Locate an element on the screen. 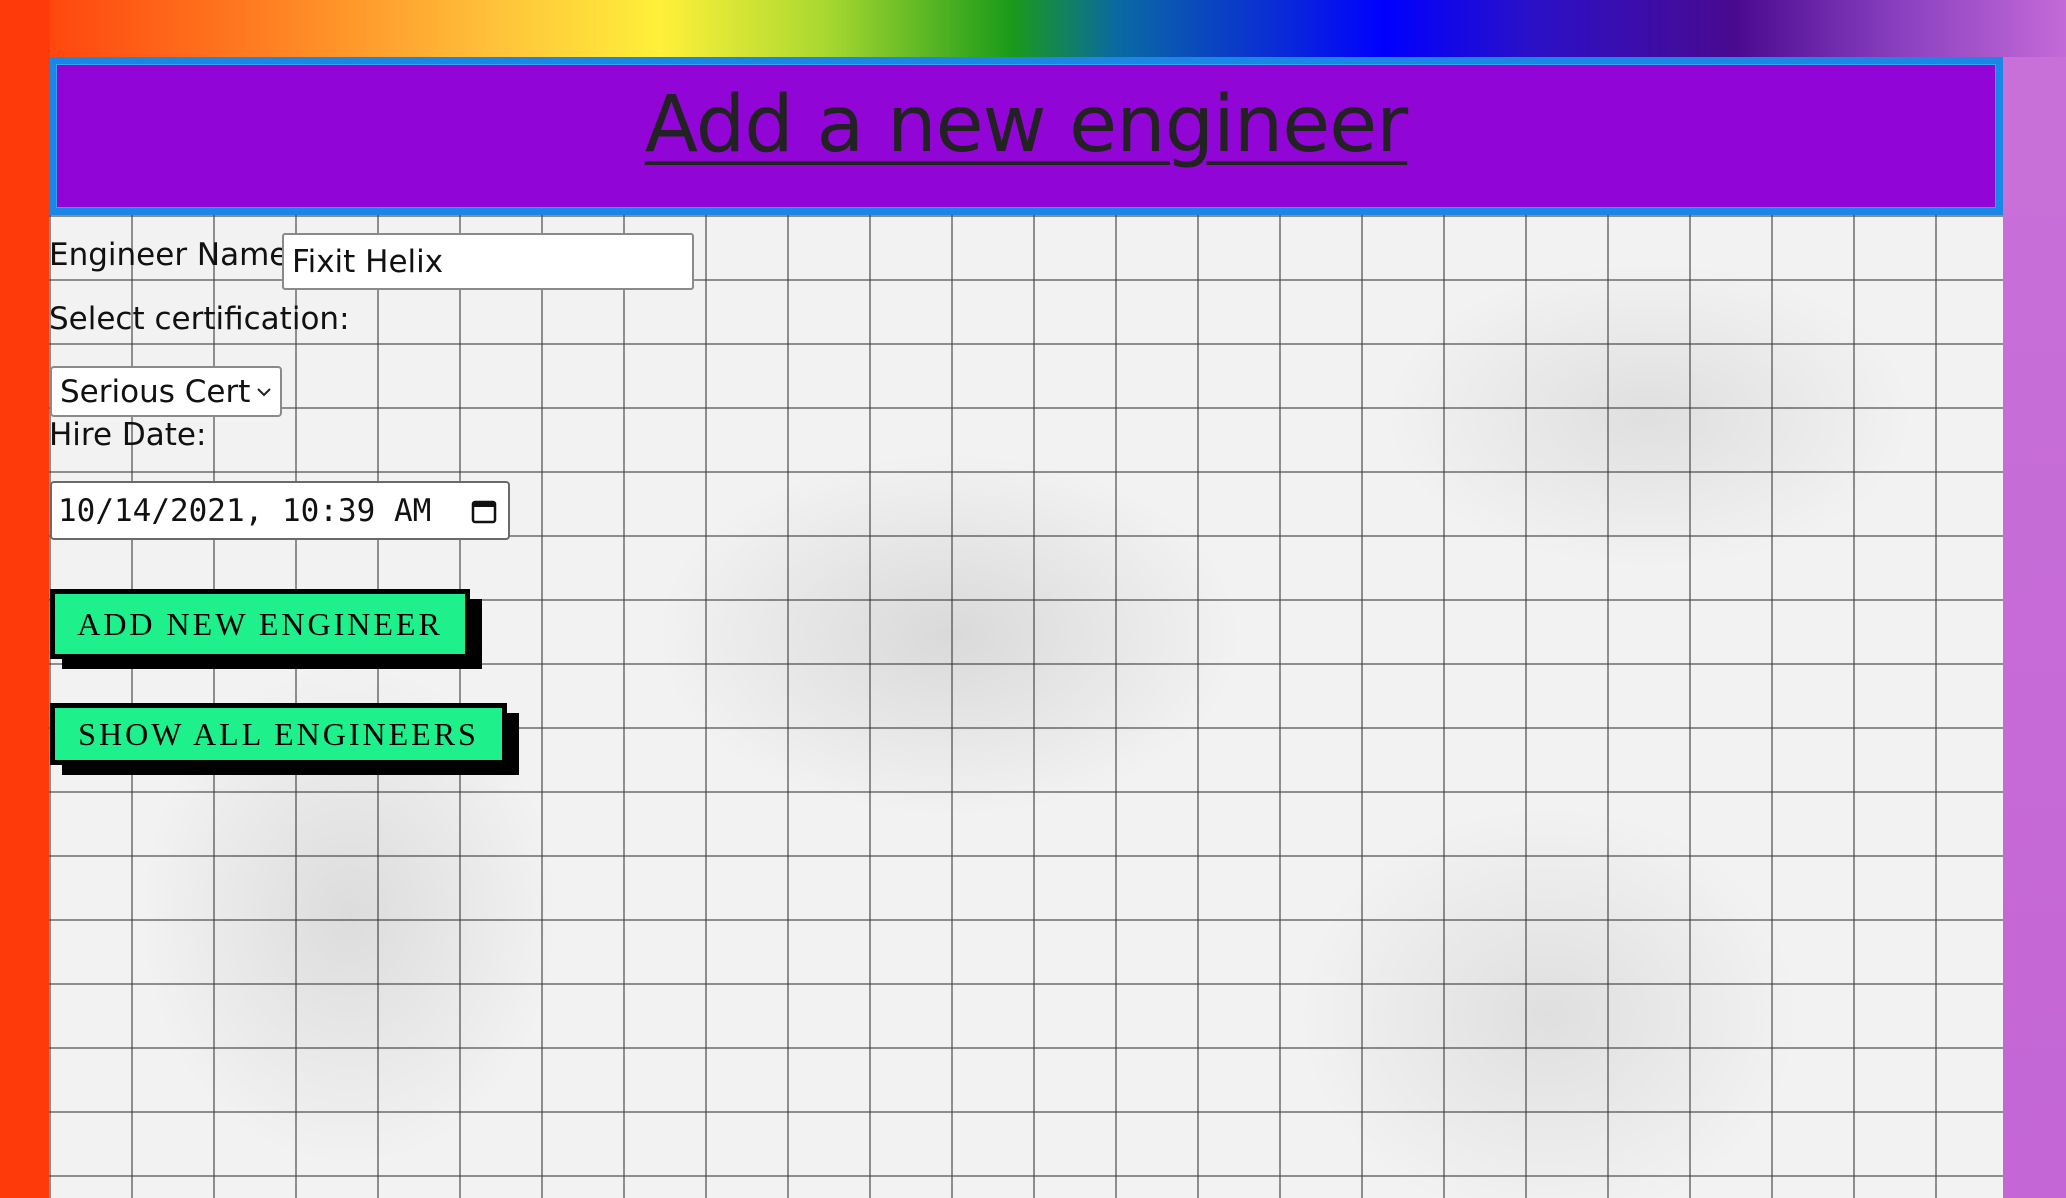 The height and width of the screenshot is (1198, 2066). certification-select: Serious Cert is located at coordinates (166, 391).